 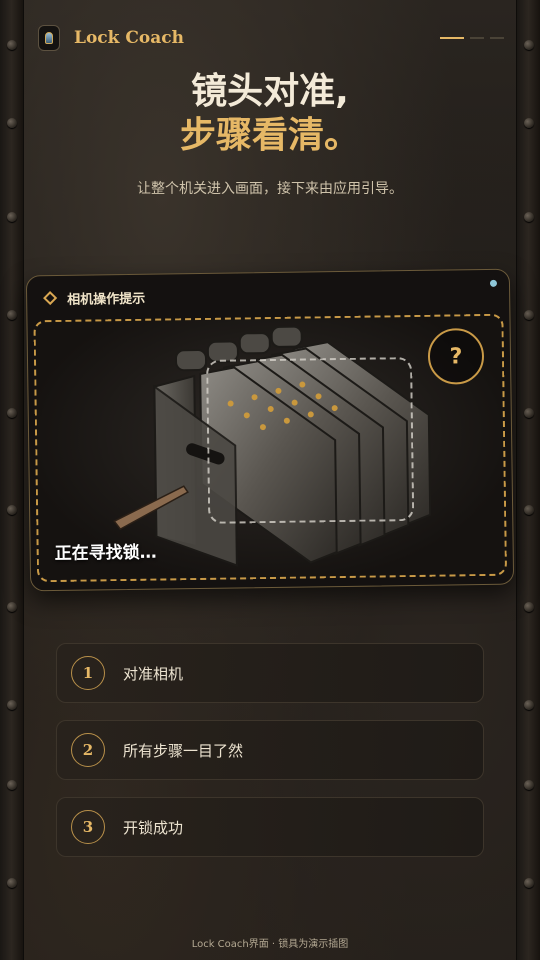 I want to click on status-dot, so click(x=493, y=283).